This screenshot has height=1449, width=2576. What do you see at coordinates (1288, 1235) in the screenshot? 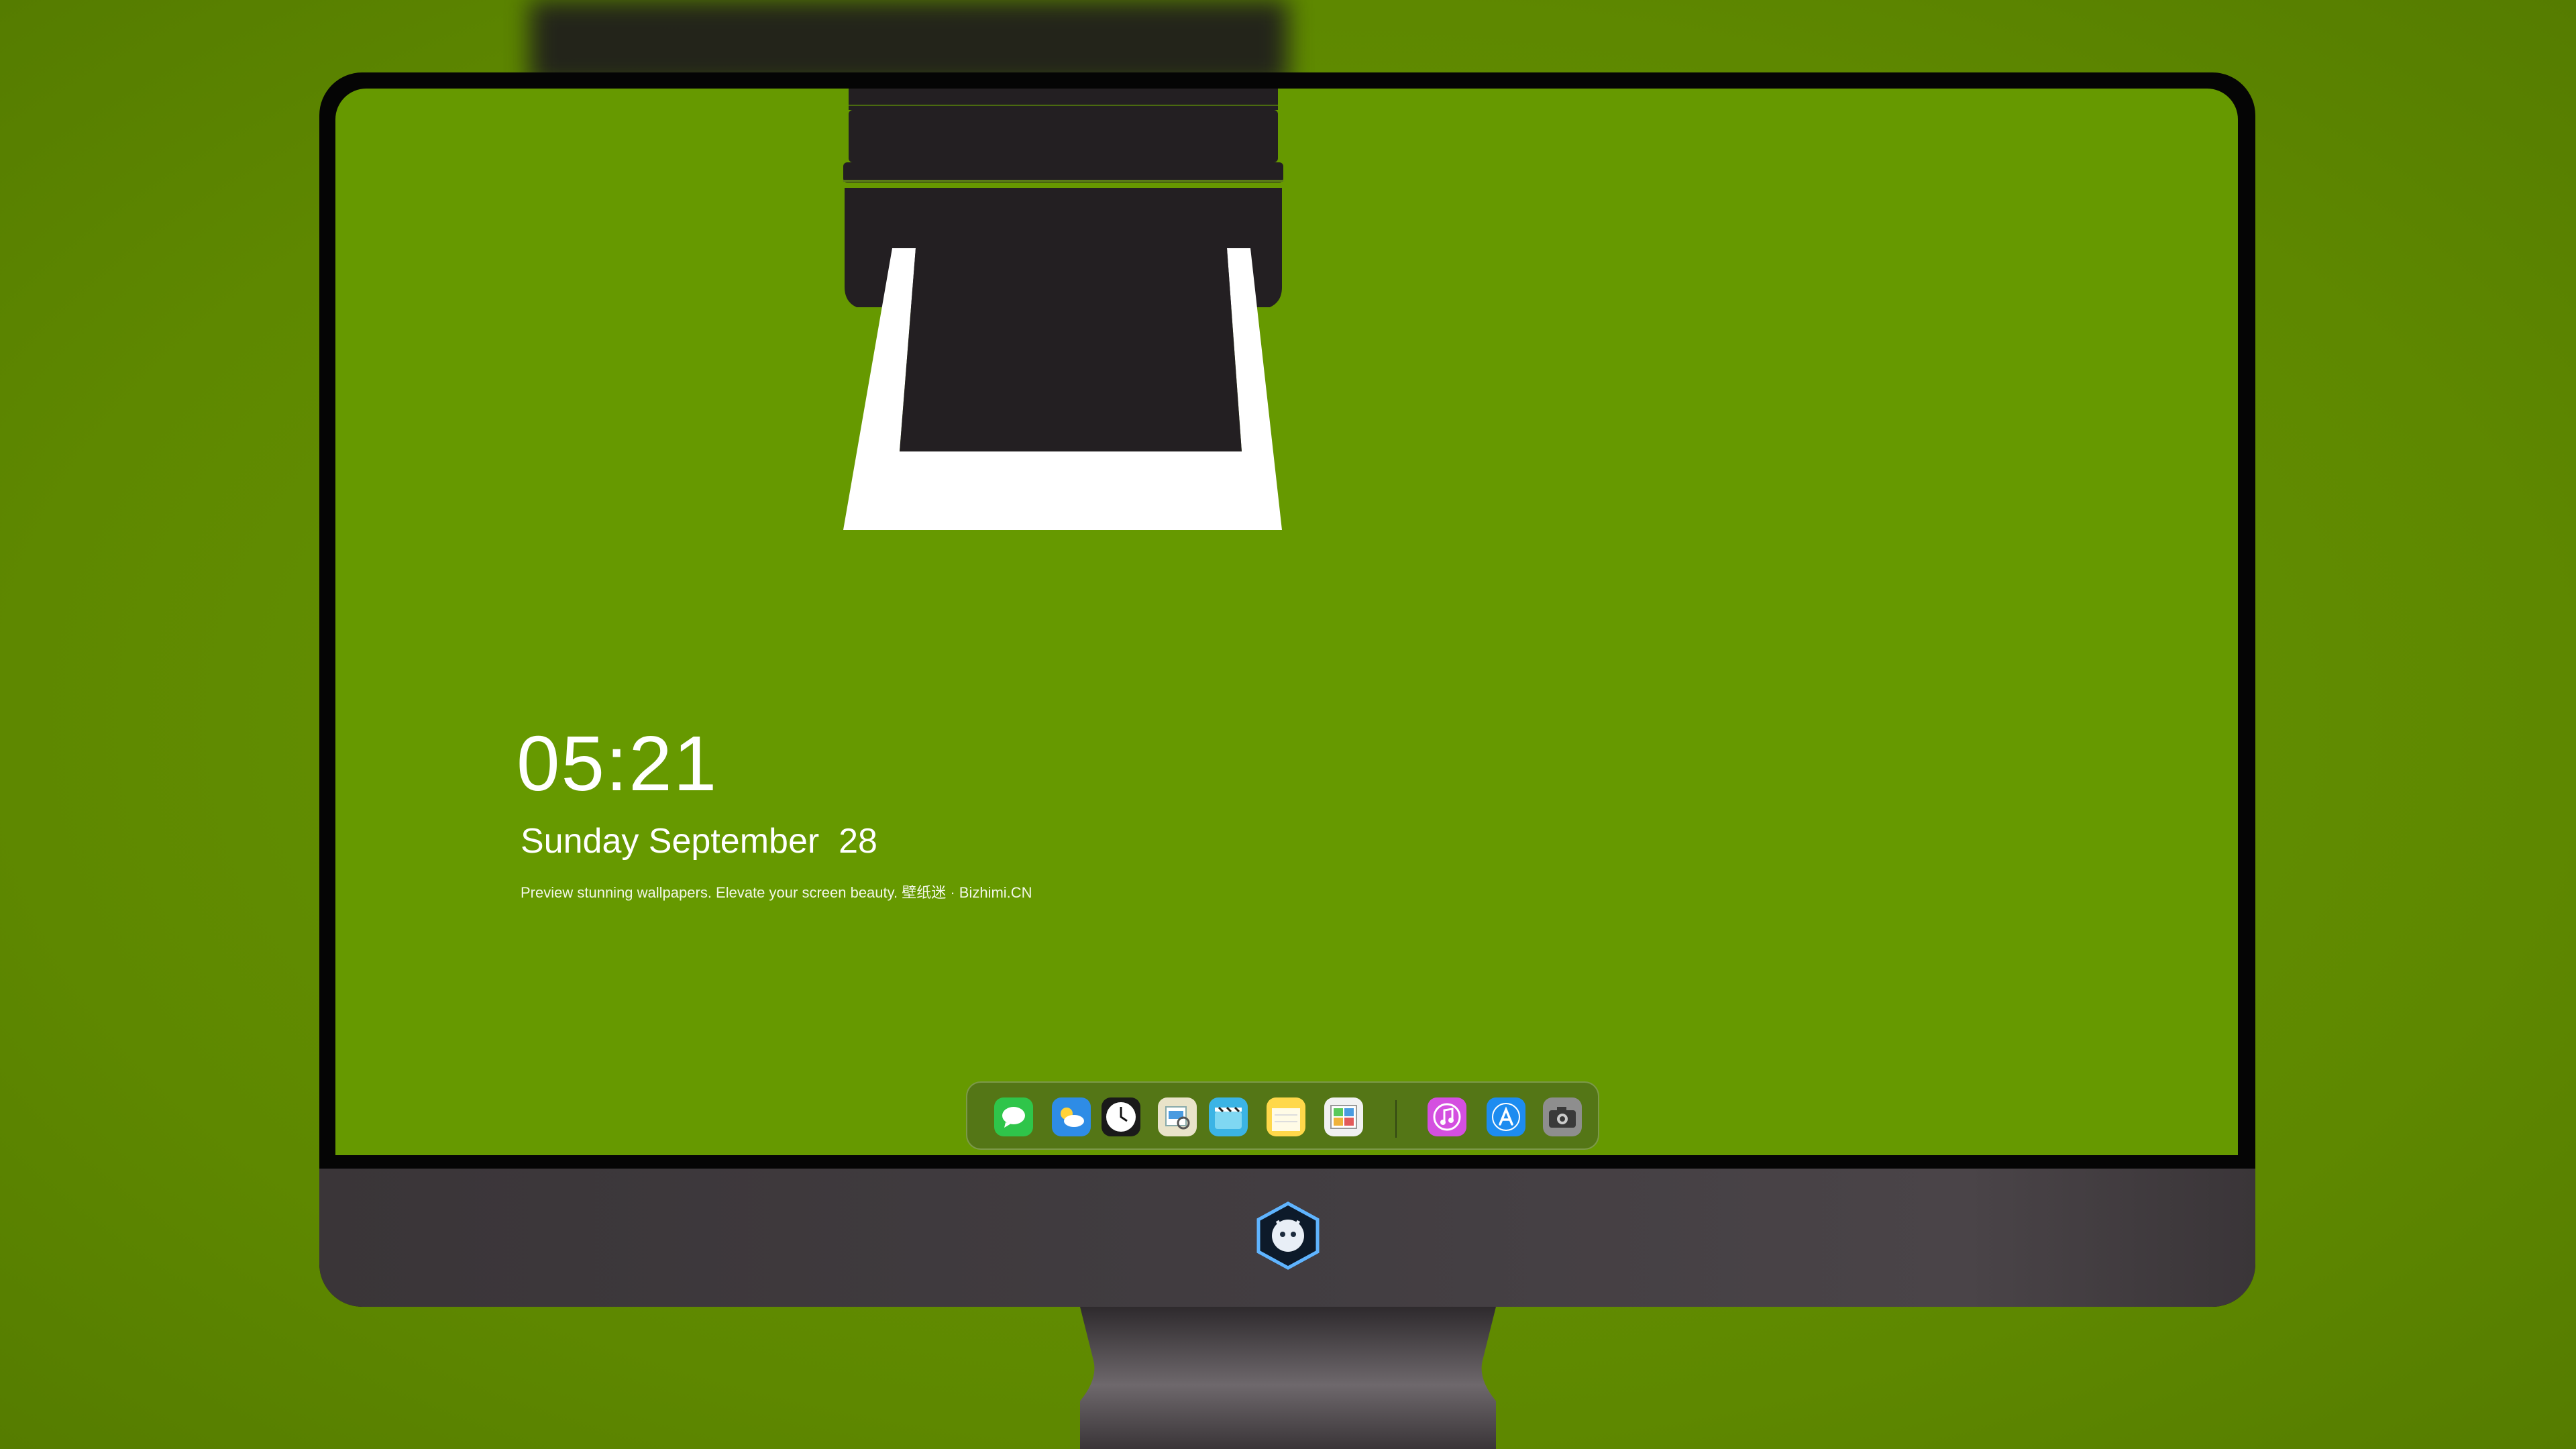
I see `brand-logo-icon` at bounding box center [1288, 1235].